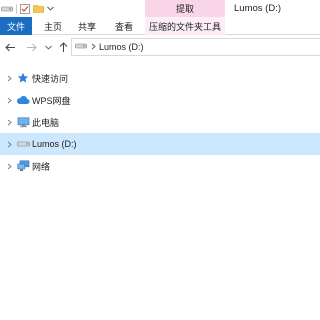 Image resolution: width=320 pixels, height=320 pixels. I want to click on tab-view: 查看, so click(124, 26).